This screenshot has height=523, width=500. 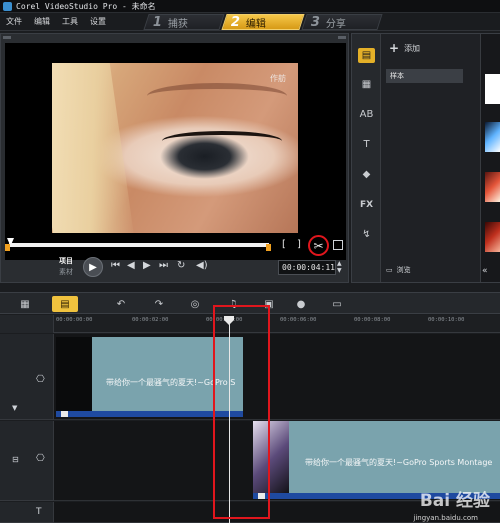 What do you see at coordinates (278, 78) in the screenshot?
I see `video-watermark: 作舫` at bounding box center [278, 78].